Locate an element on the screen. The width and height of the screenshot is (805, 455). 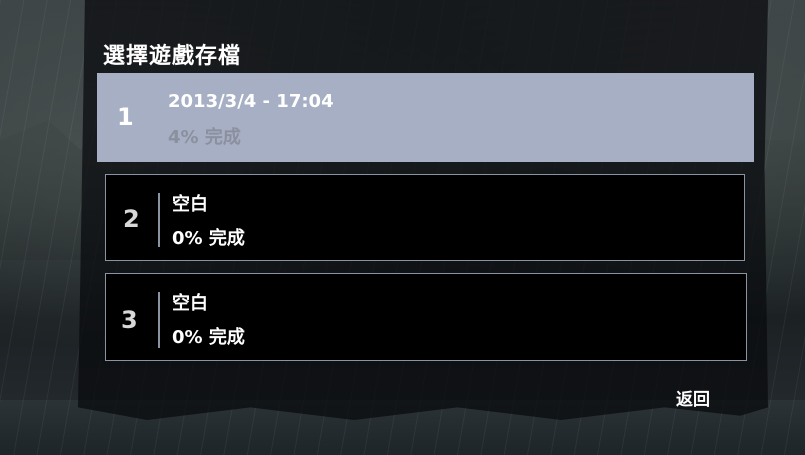
slot-number: 2 is located at coordinates (131, 219).